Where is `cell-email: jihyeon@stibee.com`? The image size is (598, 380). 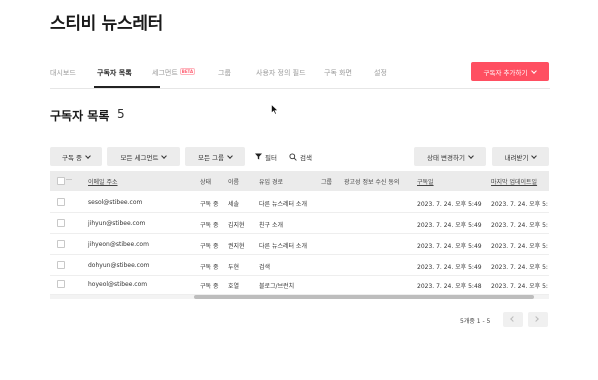 cell-email: jihyeon@stibee.com is located at coordinates (118, 244).